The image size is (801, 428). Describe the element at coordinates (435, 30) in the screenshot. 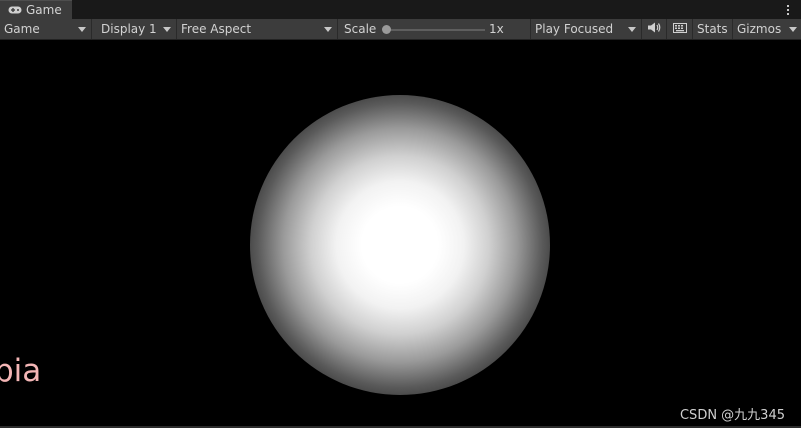

I see `scale-slider-track` at that location.